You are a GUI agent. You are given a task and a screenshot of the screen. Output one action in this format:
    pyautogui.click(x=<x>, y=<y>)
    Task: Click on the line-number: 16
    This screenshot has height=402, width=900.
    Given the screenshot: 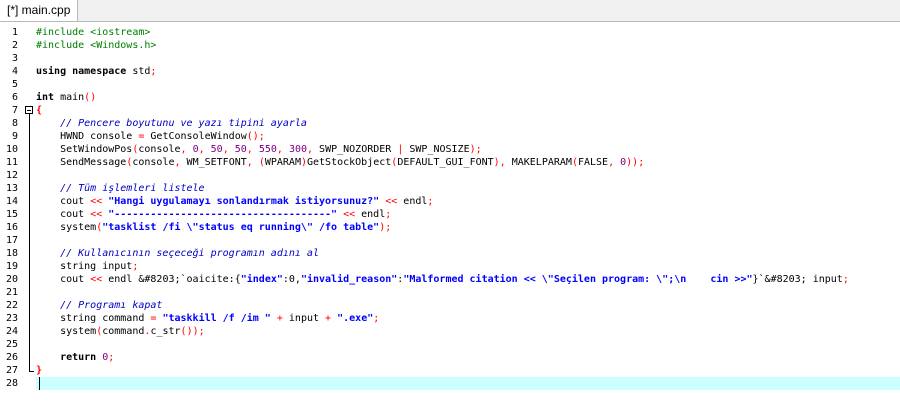 What is the action you would take?
    pyautogui.click(x=11, y=227)
    